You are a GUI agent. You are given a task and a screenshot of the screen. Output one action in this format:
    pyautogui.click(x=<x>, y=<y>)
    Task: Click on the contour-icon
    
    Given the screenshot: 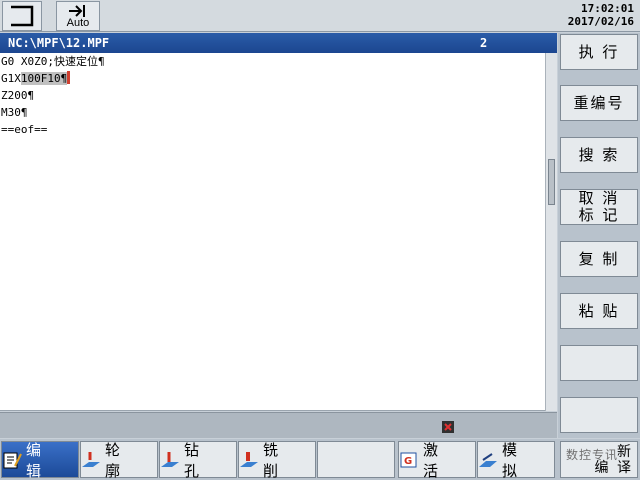 What is the action you would take?
    pyautogui.click(x=91, y=459)
    